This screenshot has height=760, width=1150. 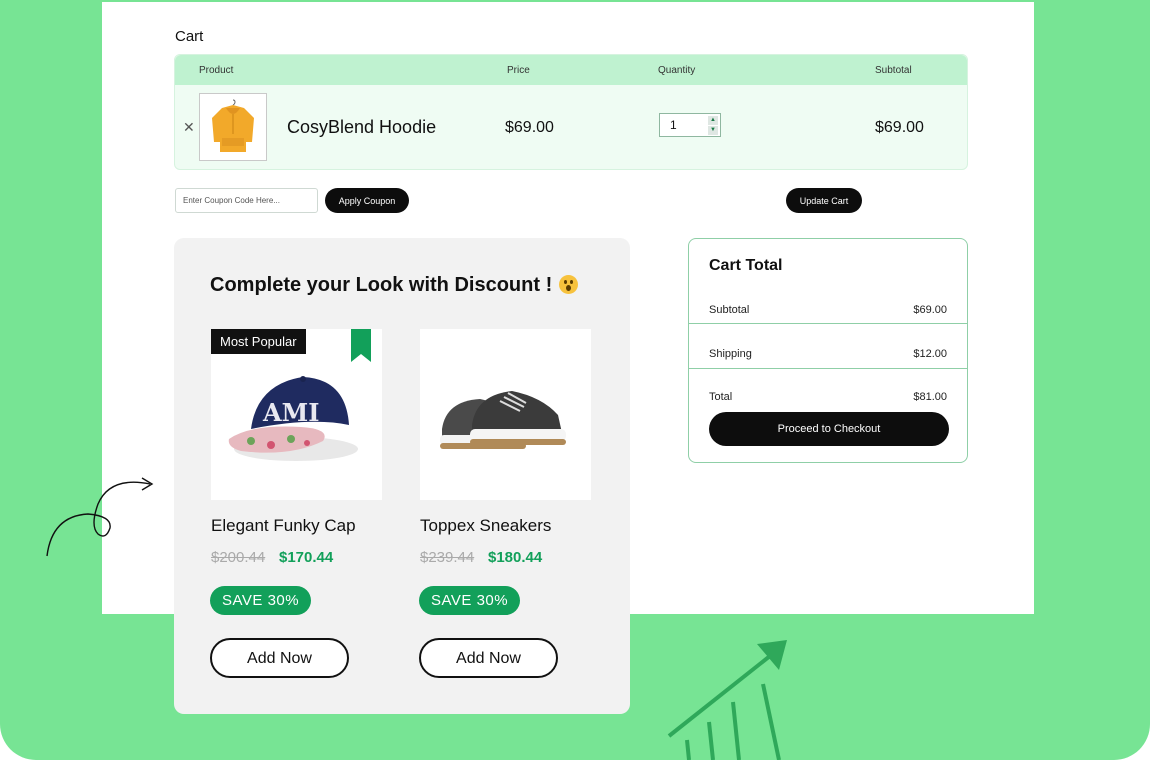 I want to click on subtotal-row: Subtotal $69.00, so click(x=828, y=312).